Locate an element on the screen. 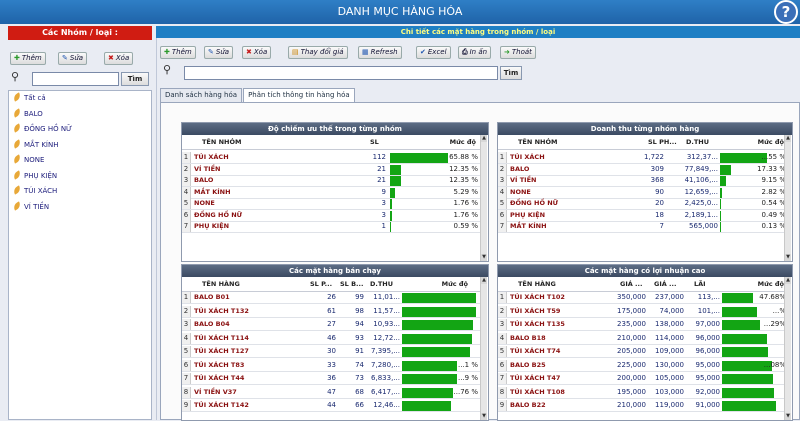 Image resolution: width=800 pixels, height=421 pixels. edit-group-button: ✎ Sửa is located at coordinates (73, 58).